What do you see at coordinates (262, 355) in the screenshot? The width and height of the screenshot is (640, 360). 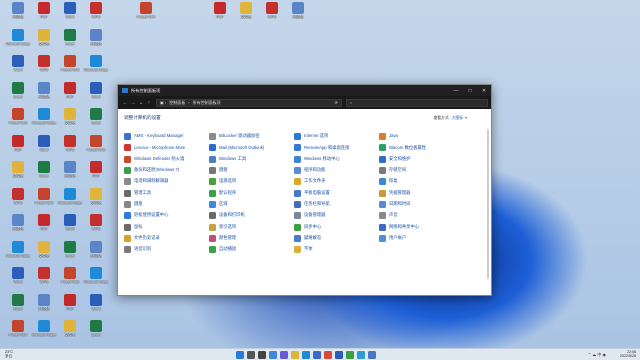 I see `taskview-icon` at bounding box center [262, 355].